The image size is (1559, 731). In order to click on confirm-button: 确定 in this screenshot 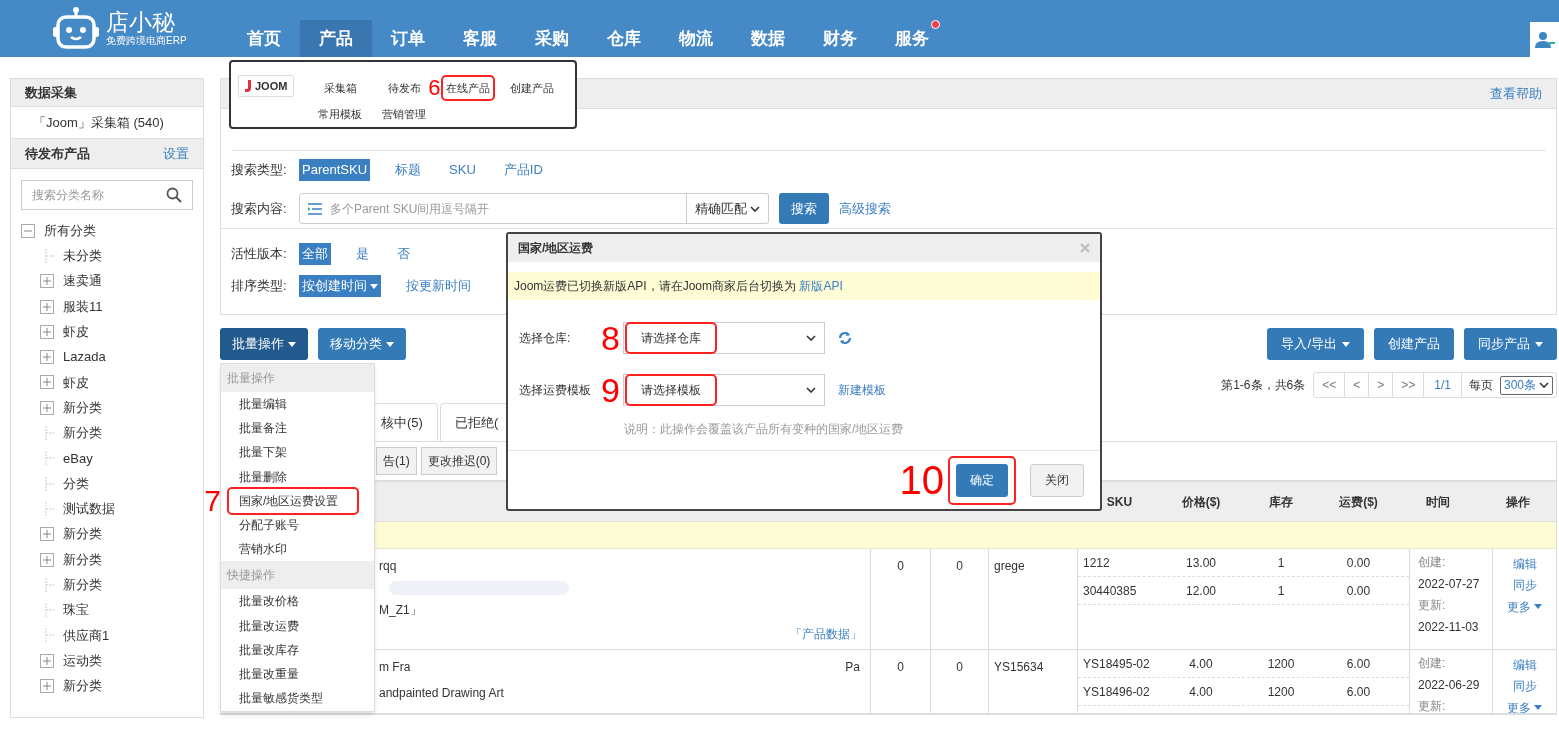, I will do `click(982, 480)`.